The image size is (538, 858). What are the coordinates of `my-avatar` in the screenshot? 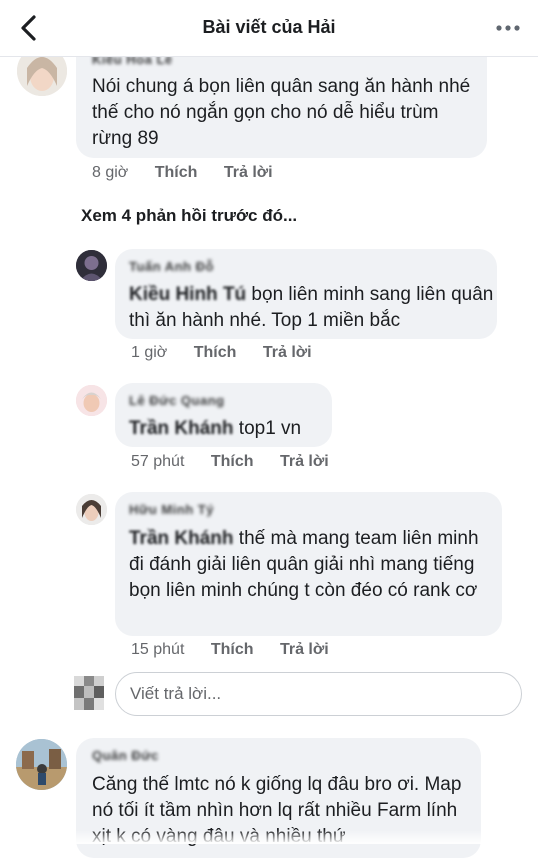 It's located at (89, 693).